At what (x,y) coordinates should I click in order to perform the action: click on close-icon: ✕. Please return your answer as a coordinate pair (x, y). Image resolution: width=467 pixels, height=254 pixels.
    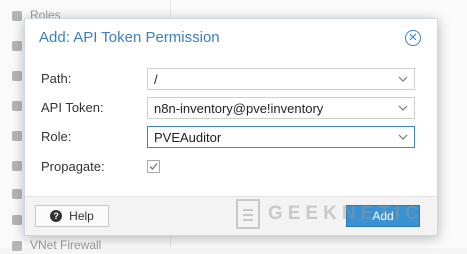
    Looking at the image, I should click on (413, 38).